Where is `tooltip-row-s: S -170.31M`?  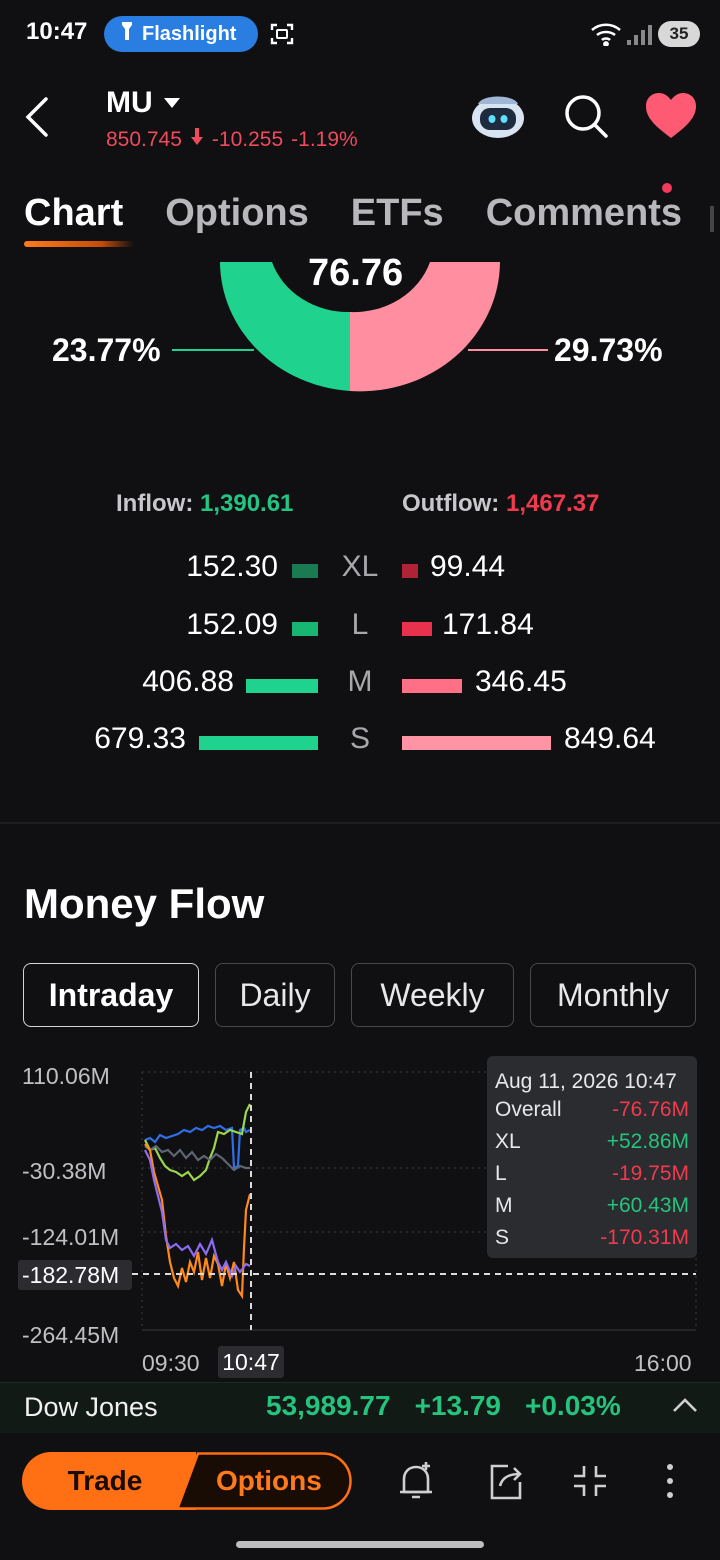
tooltip-row-s: S -170.31M is located at coordinates (592, 1237).